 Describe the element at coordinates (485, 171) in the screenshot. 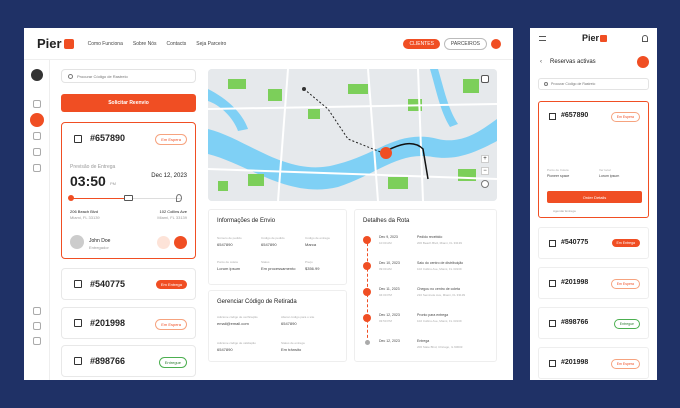

I see `zoom-out-icon: −` at that location.